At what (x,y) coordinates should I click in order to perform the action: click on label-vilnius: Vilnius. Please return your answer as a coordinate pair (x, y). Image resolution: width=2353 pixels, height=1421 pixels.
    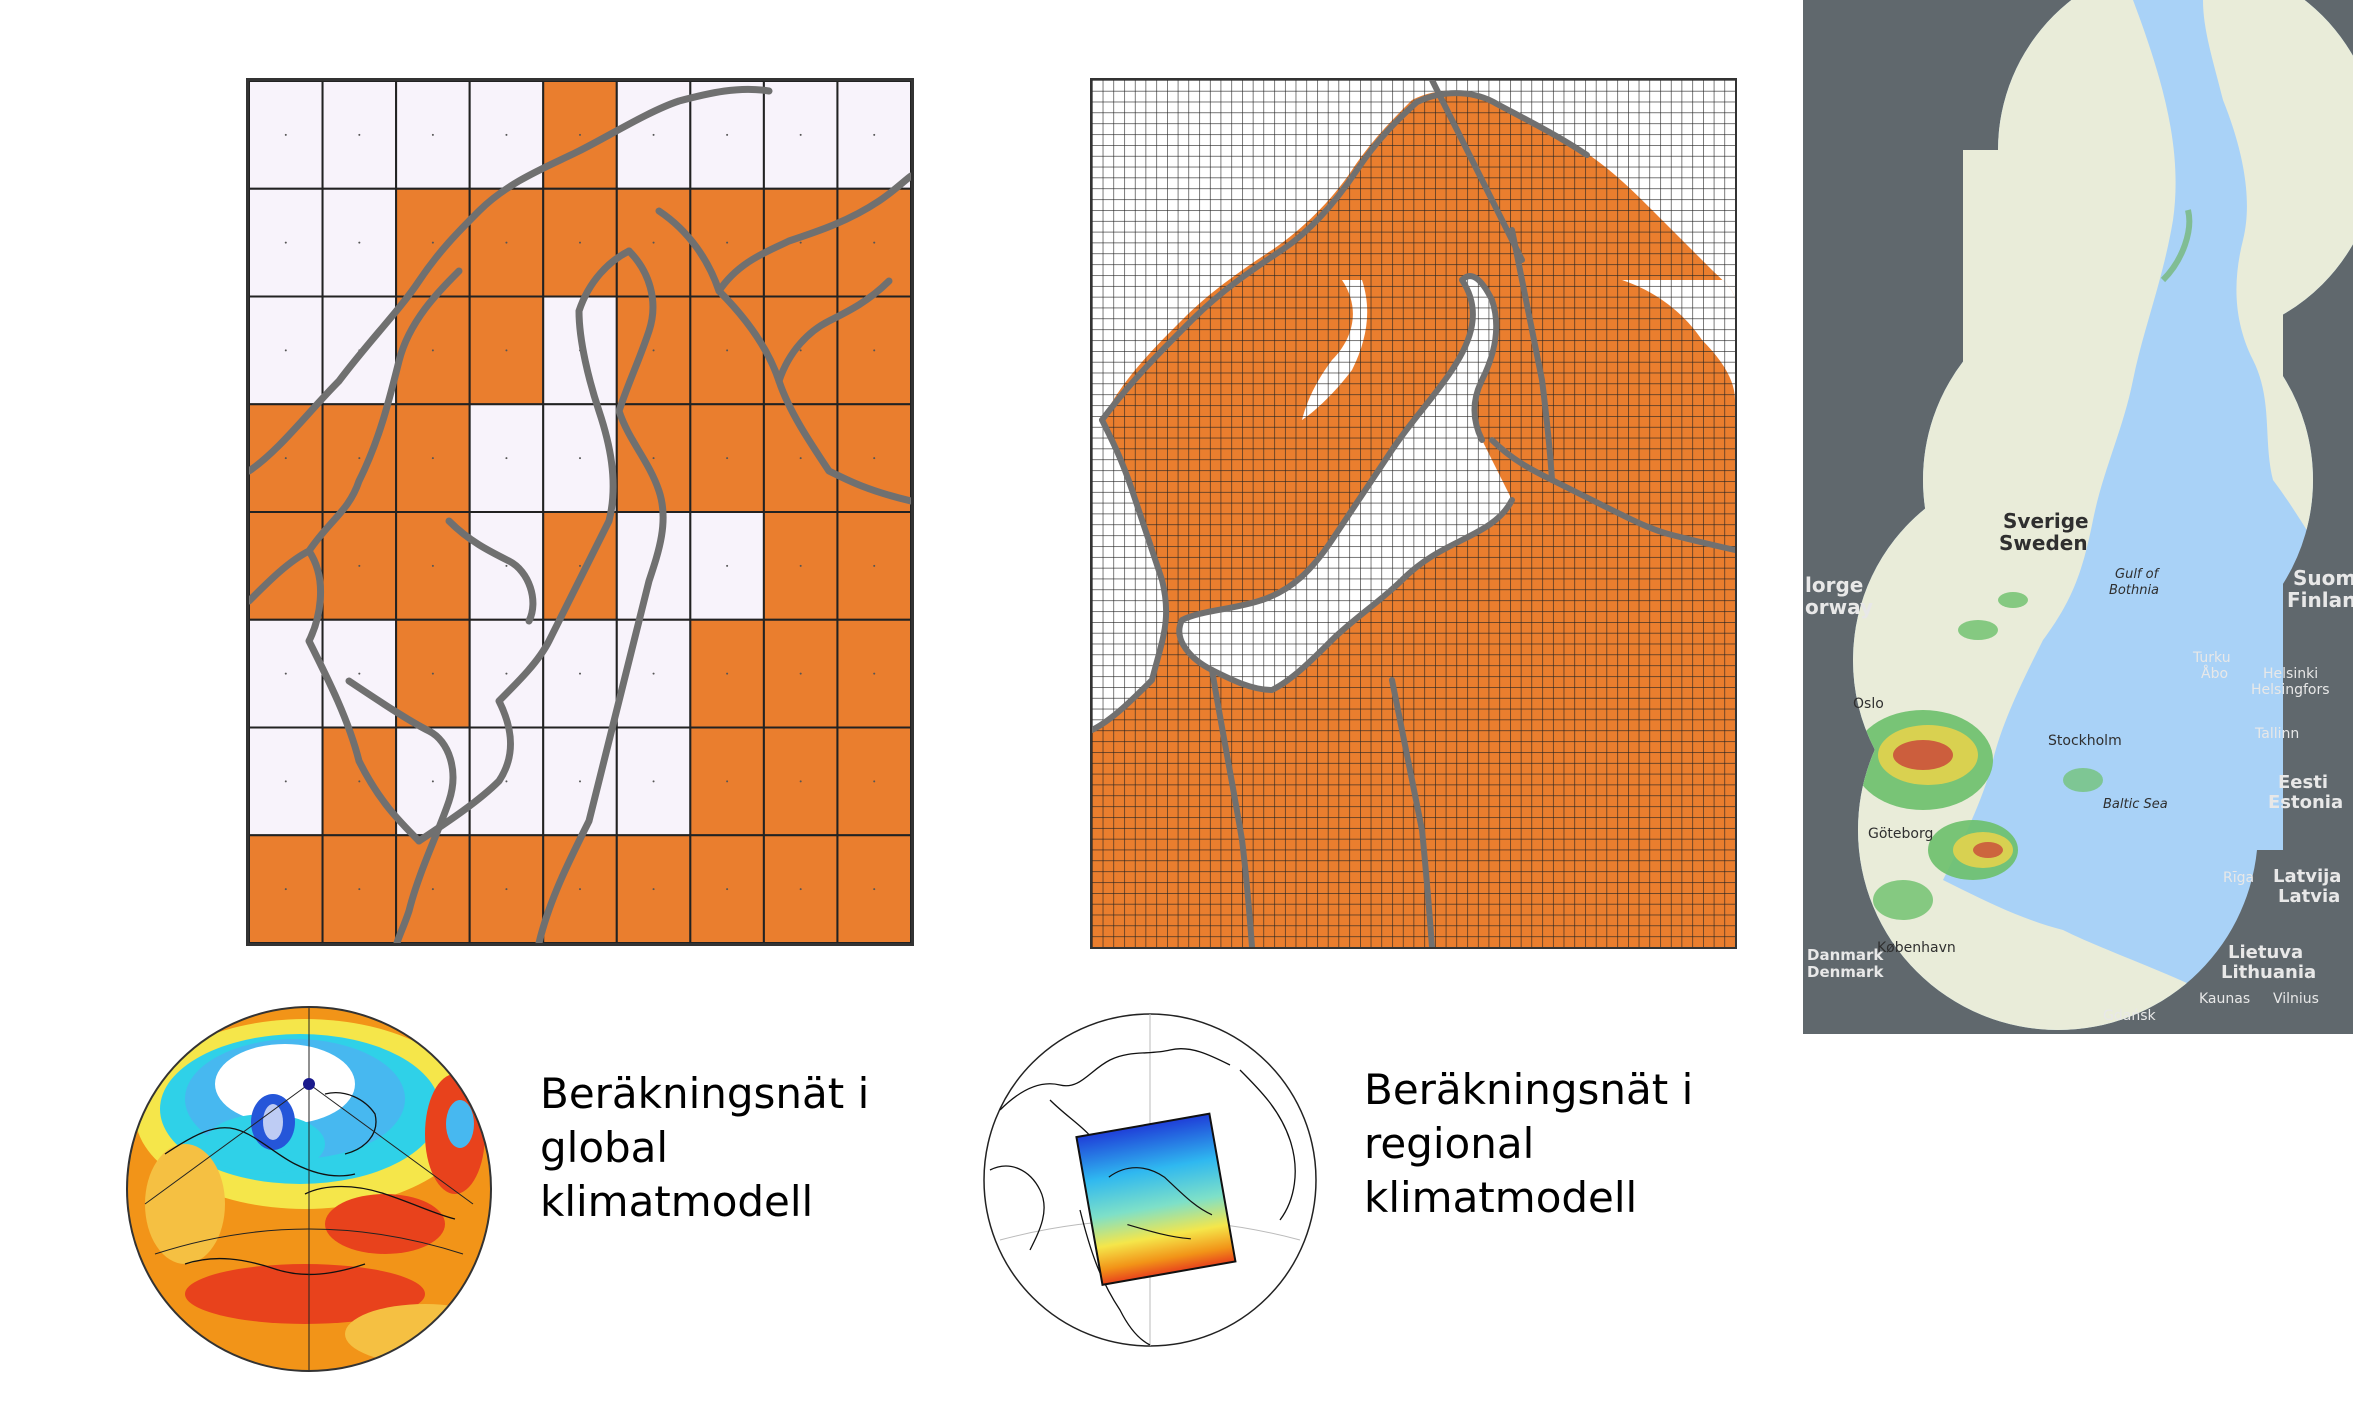
    Looking at the image, I should click on (2296, 999).